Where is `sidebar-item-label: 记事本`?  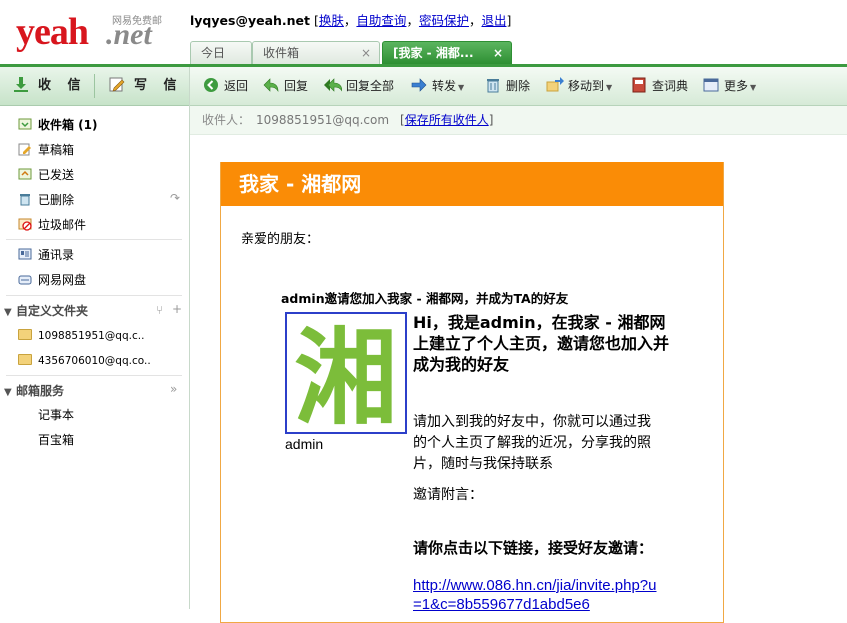 sidebar-item-label: 记事本 is located at coordinates (56, 415).